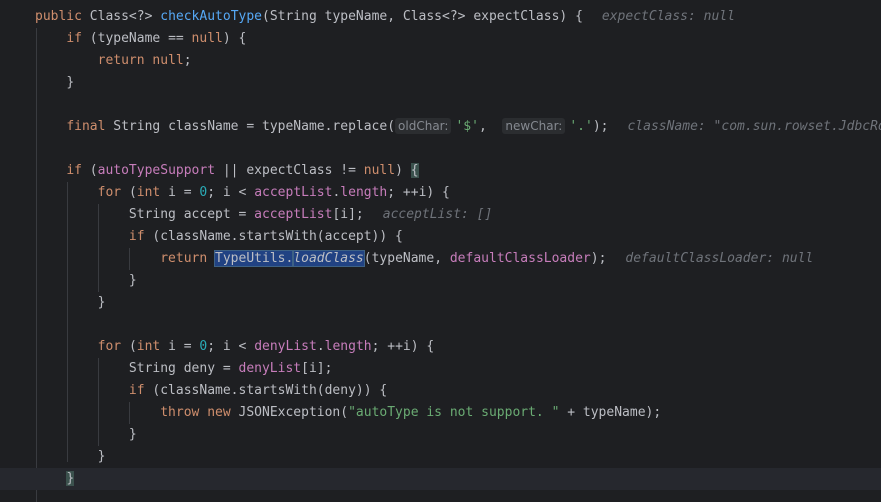 The width and height of the screenshot is (881, 502). What do you see at coordinates (440, 391) in the screenshot?
I see `code-line: if (className.startsWith(deny)) {` at bounding box center [440, 391].